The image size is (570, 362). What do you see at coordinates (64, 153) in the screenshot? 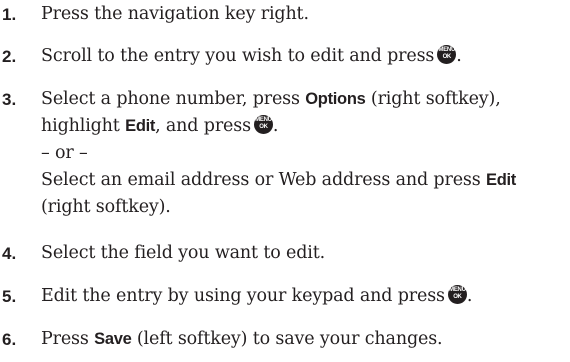
I see `step-3-or-separator: – or –` at bounding box center [64, 153].